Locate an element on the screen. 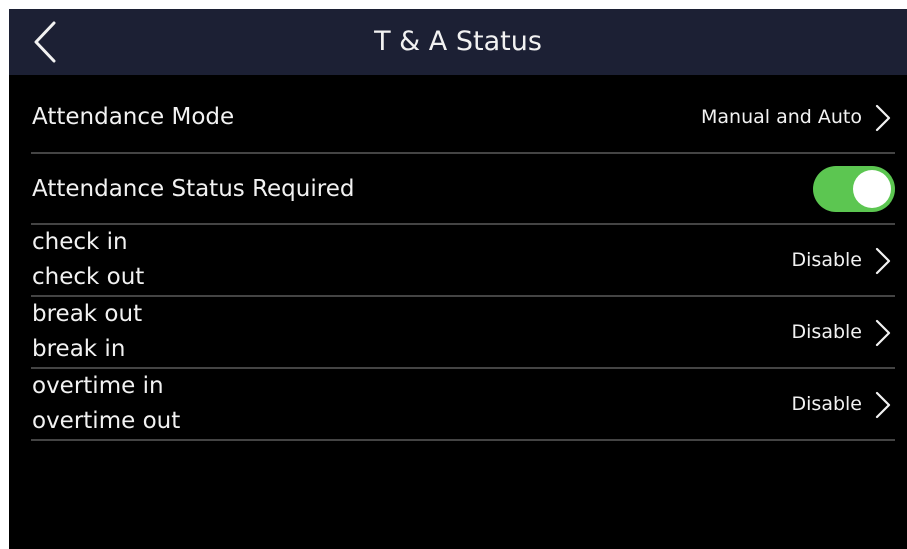 This screenshot has height=549, width=907. status-required-row: Attendance Status Required is located at coordinates (463, 189).